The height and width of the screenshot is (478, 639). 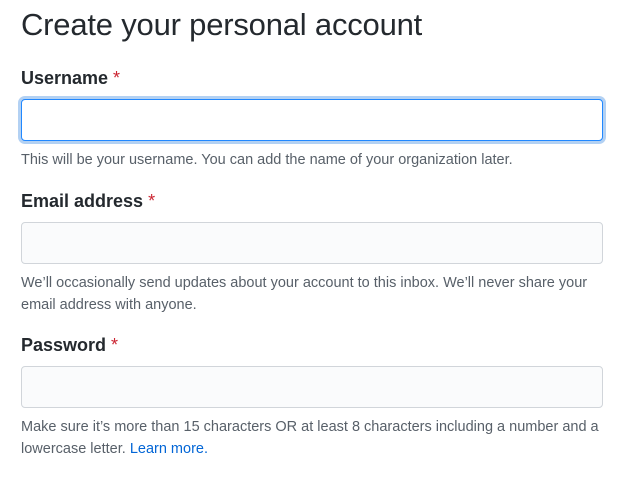 What do you see at coordinates (65, 78) in the screenshot?
I see `username-label: Username` at bounding box center [65, 78].